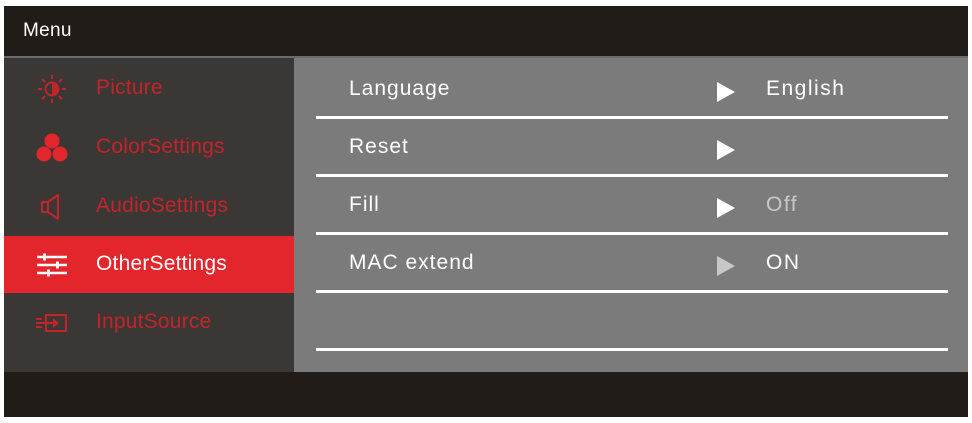 The height and width of the screenshot is (423, 972). What do you see at coordinates (364, 204) in the screenshot?
I see `setting-name: Fill` at bounding box center [364, 204].